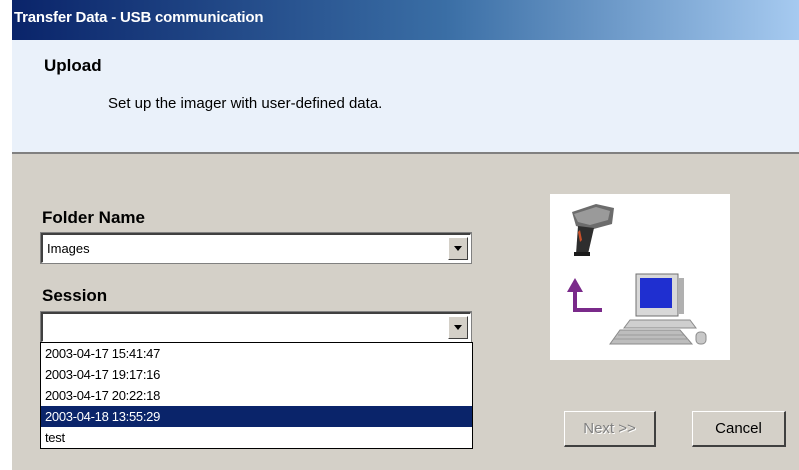 This screenshot has height=470, width=799. Describe the element at coordinates (584, 295) in the screenshot. I see `upload-arrow-icon` at that location.